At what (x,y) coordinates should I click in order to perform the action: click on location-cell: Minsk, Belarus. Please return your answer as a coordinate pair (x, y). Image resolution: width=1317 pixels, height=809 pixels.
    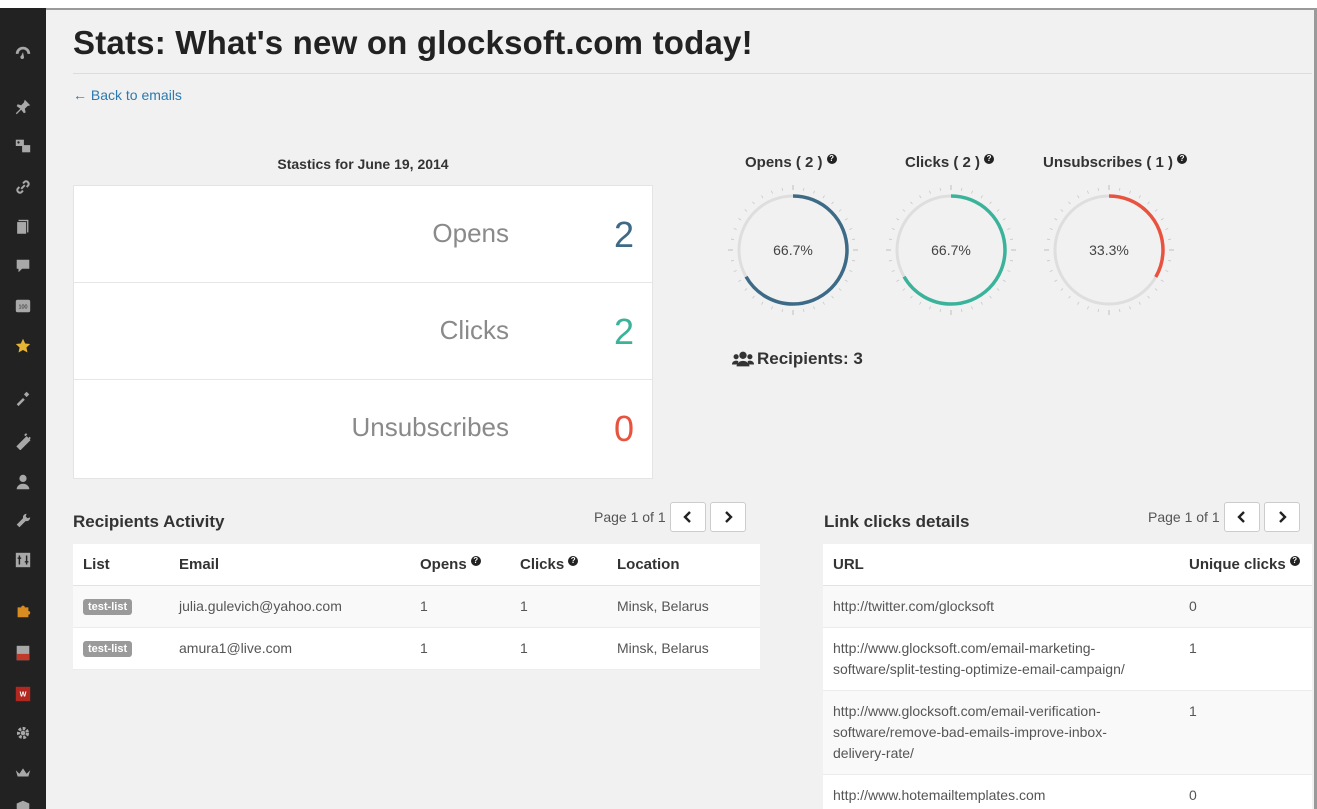
    Looking at the image, I should click on (683, 648).